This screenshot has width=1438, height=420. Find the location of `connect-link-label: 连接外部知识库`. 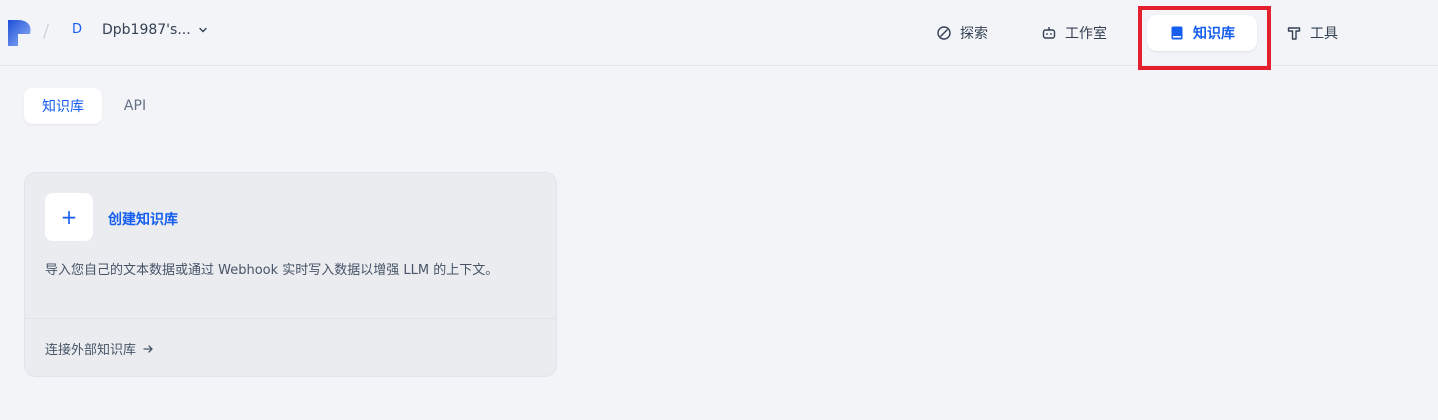

connect-link-label: 连接外部知识库 is located at coordinates (91, 350).